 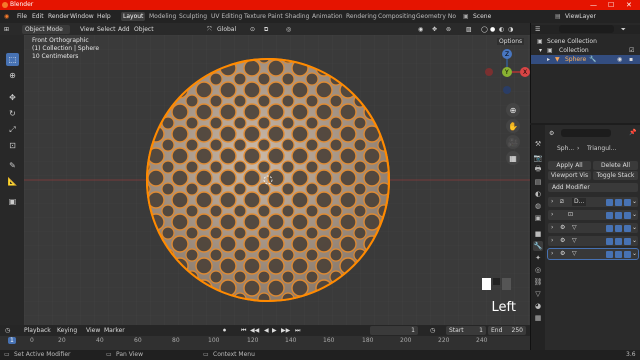 I want to click on pivot-icon: ⊙, so click(x=252, y=29).